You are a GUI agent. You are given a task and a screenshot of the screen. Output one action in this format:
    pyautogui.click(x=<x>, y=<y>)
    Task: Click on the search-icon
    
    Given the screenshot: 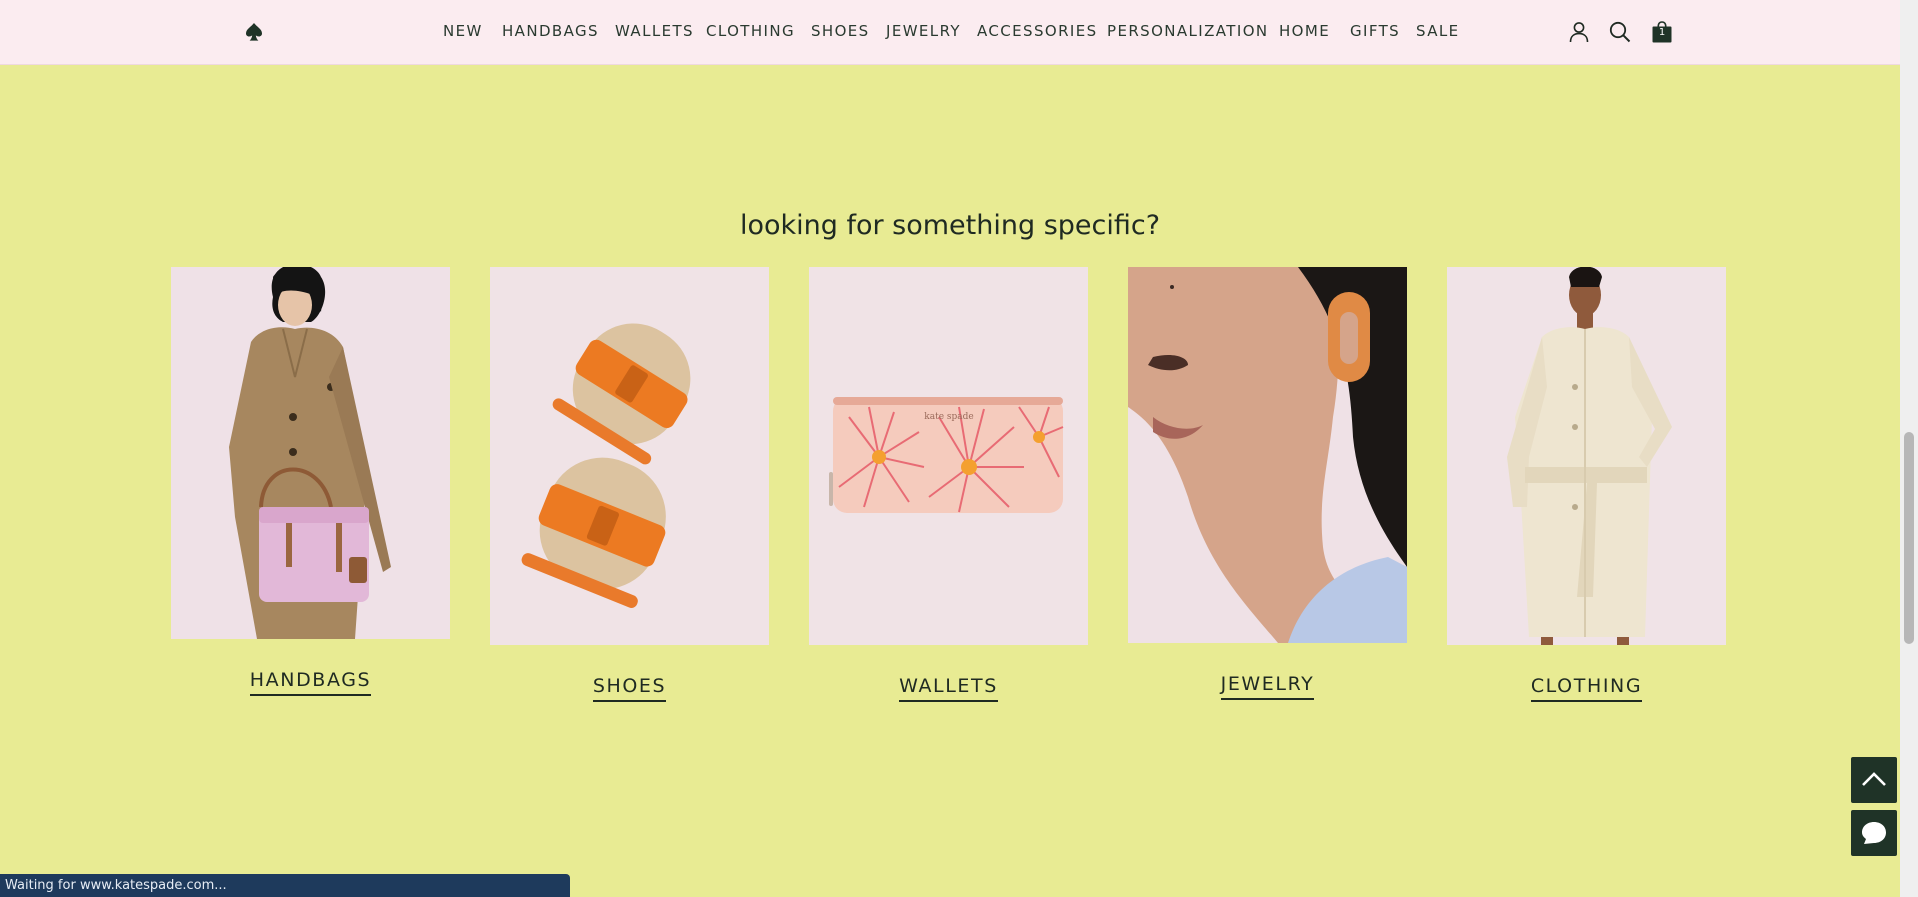 What is the action you would take?
    pyautogui.click(x=1620, y=32)
    